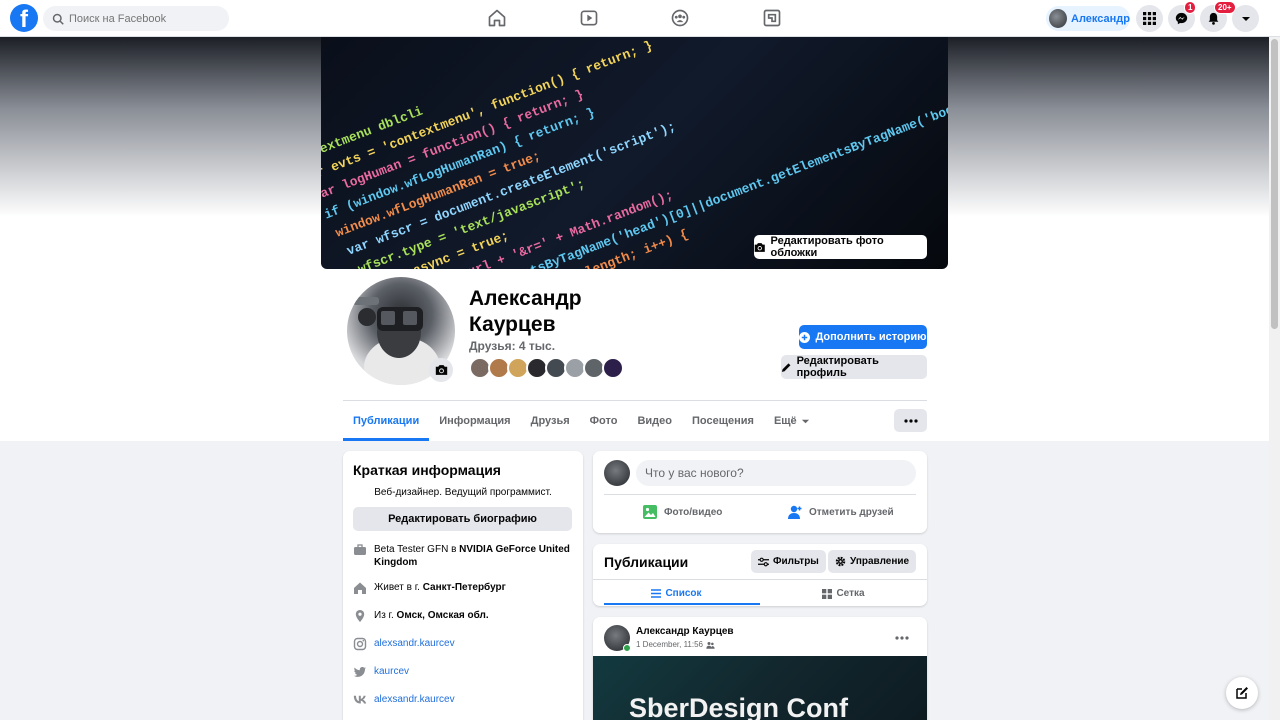 Image resolution: width=1280 pixels, height=720 pixels. Describe the element at coordinates (772, 18) in the screenshot. I see `gaming-icon` at that location.